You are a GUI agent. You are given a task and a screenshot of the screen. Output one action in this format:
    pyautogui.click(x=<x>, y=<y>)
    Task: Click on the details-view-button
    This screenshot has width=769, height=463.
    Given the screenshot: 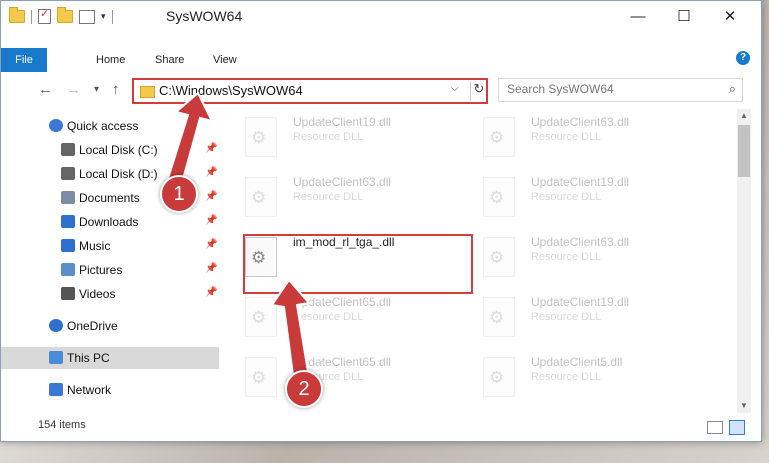 What is the action you would take?
    pyautogui.click(x=715, y=427)
    